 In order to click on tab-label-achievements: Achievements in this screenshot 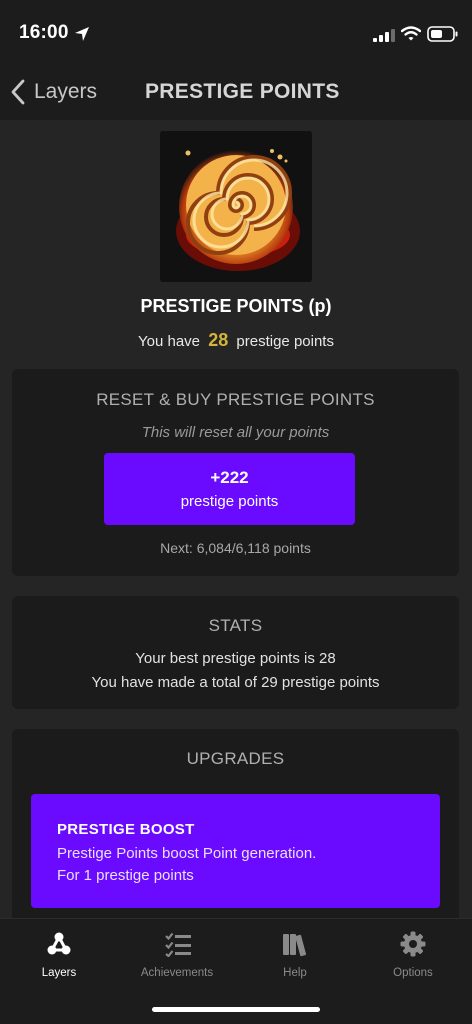, I will do `click(177, 973)`.